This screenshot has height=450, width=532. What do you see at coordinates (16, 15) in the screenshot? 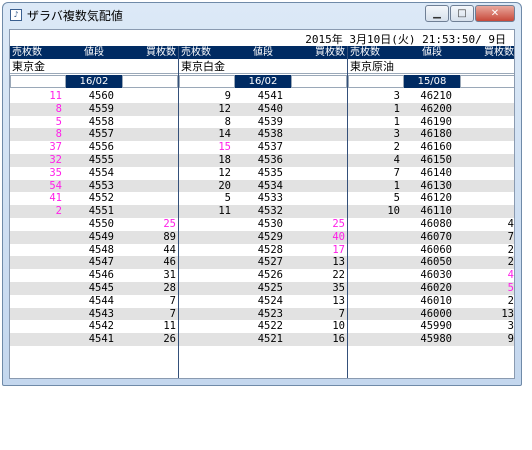
I see `app-icon: ♪` at bounding box center [16, 15].